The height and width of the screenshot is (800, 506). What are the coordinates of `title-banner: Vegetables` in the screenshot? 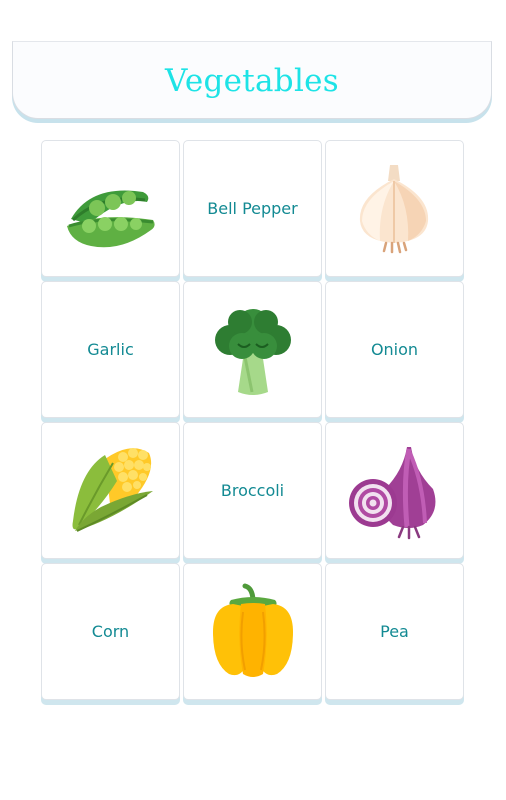 It's located at (252, 80).